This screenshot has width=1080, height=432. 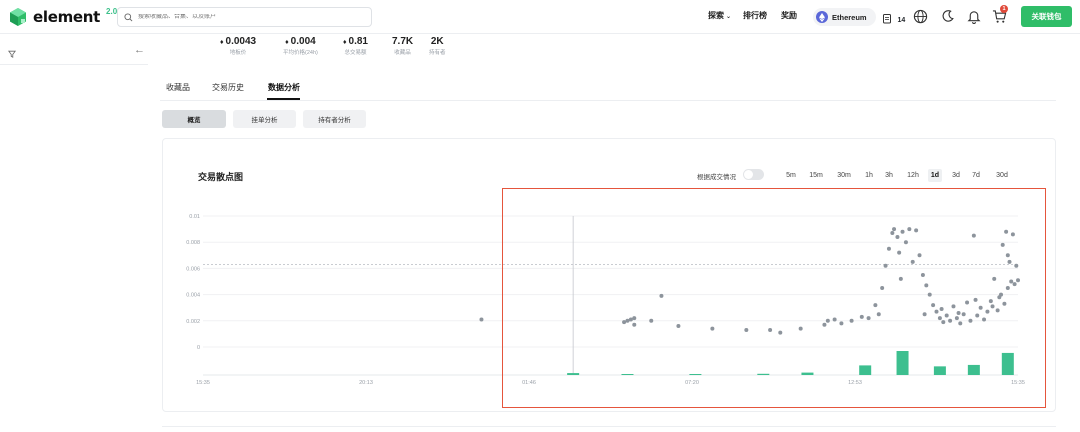 I want to click on x-tick-label: 01:46, so click(x=529, y=383).